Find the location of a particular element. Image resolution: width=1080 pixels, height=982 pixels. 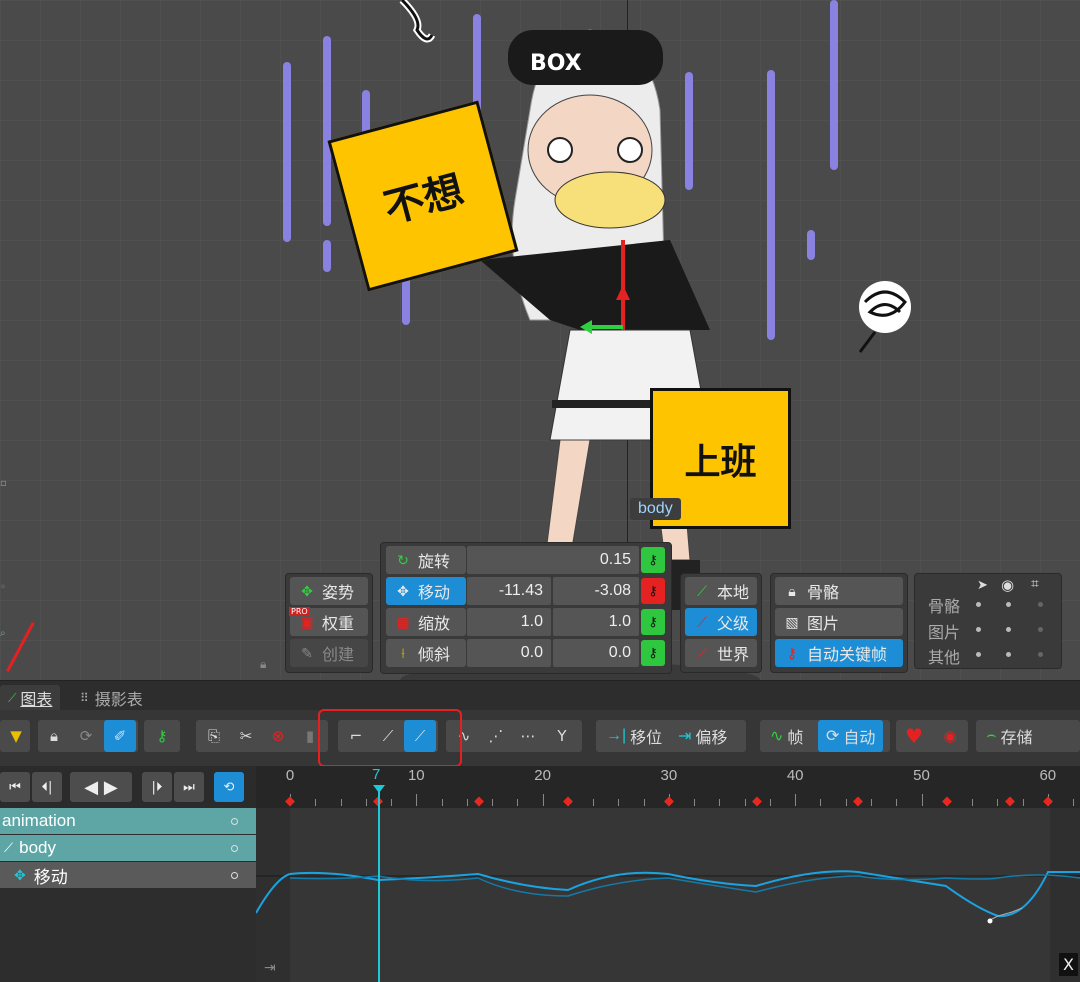

translate-x-value: -11.43 is located at coordinates (509, 591).